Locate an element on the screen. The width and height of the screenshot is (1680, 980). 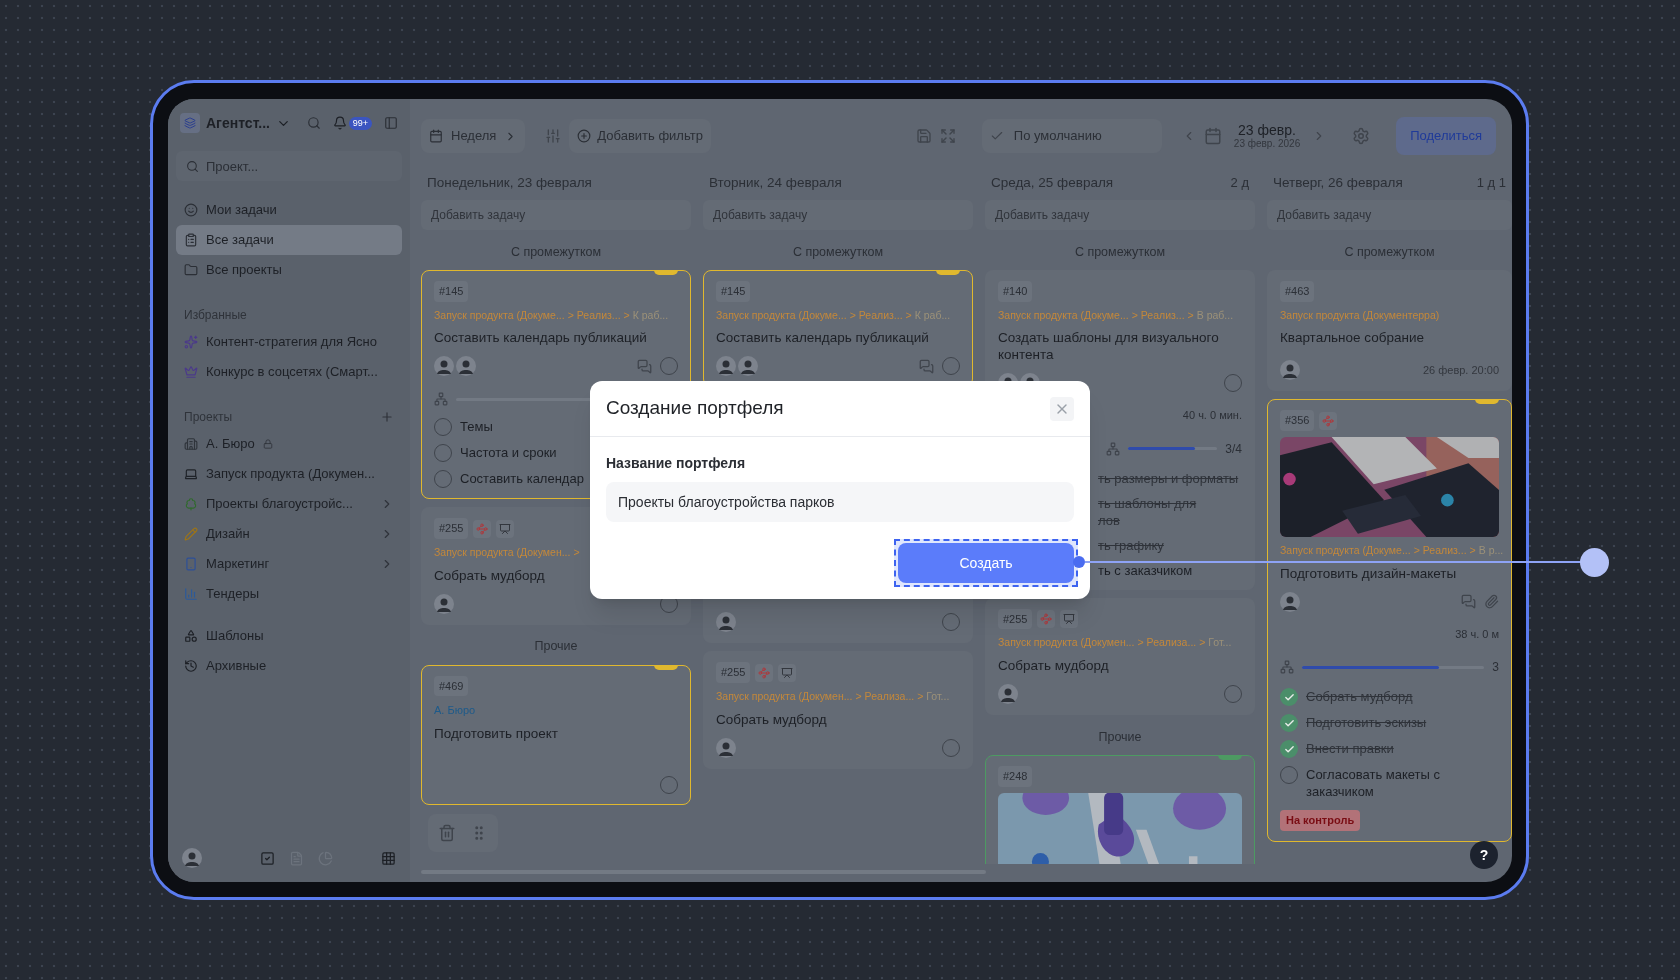
column-title: Среда, 25 февраля is located at coordinates (1052, 182).